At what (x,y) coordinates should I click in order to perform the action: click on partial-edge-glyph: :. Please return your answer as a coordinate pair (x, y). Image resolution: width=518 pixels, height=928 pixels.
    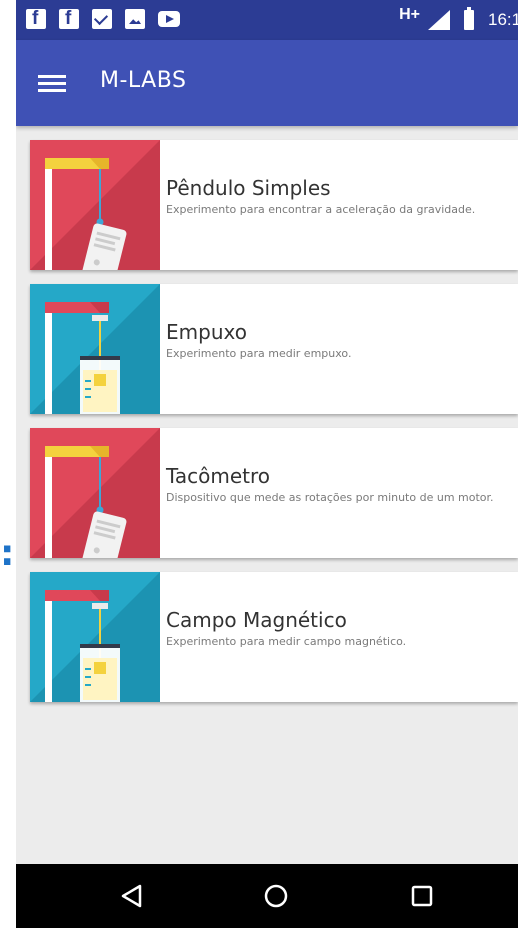
    Looking at the image, I should click on (6, 554).